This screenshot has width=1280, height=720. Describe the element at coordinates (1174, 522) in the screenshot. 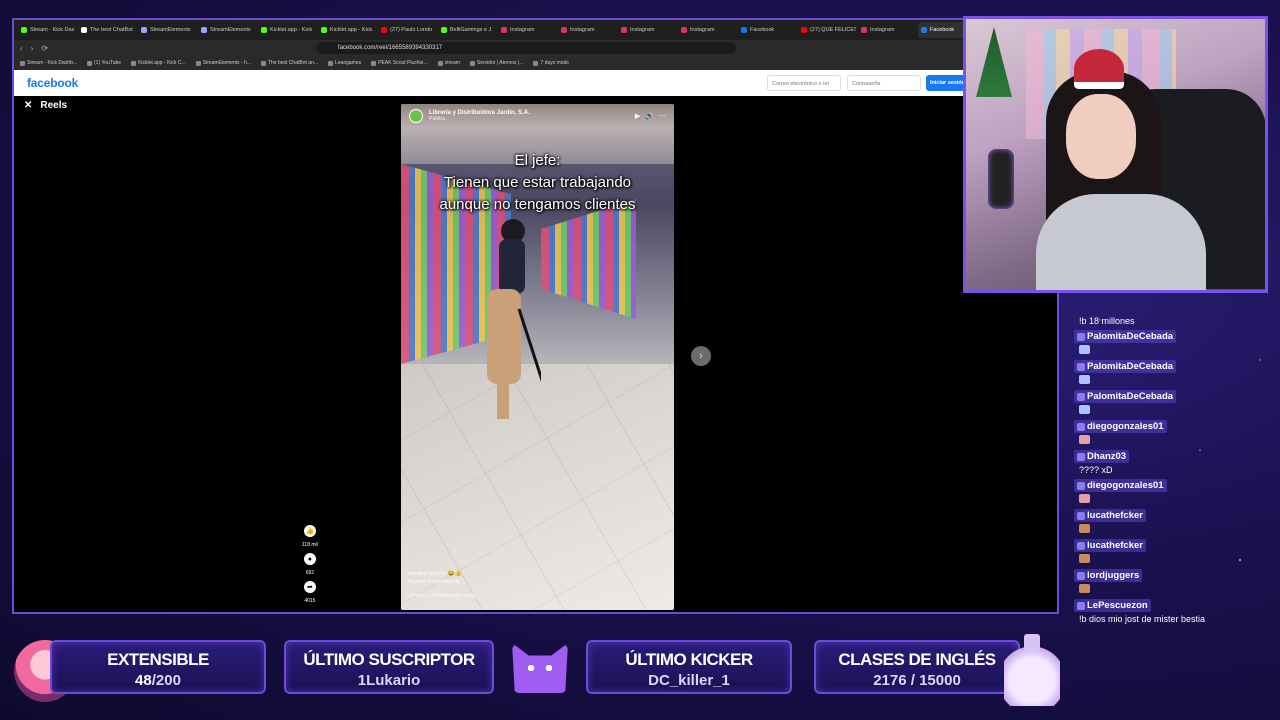

I see `chat-message: lucathefcker` at that location.